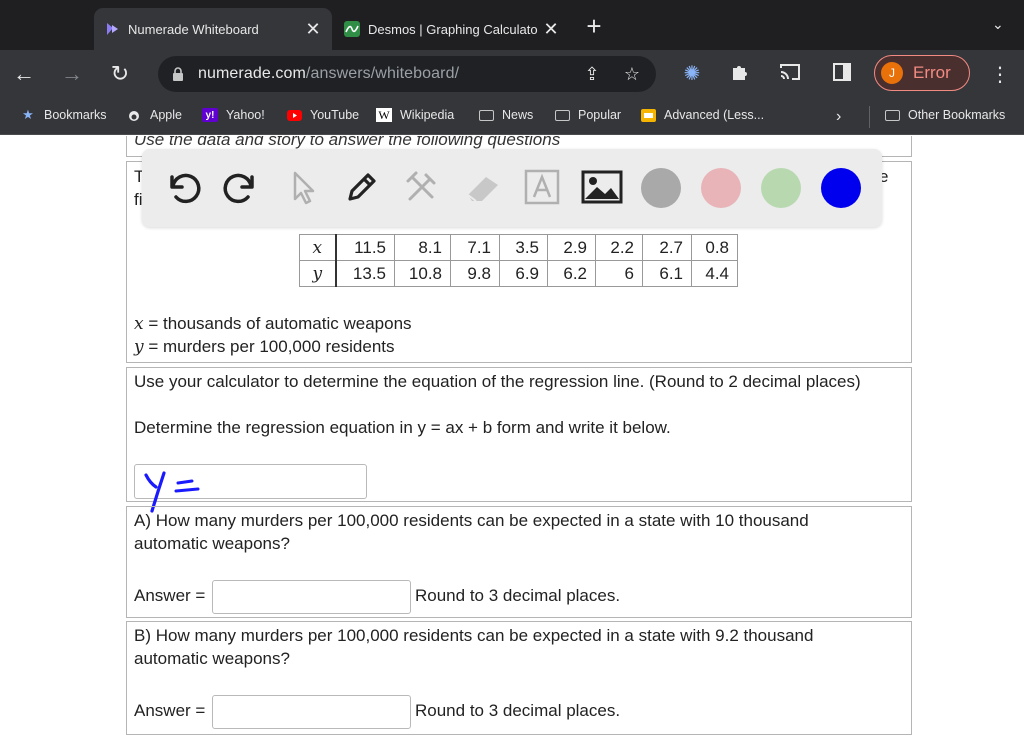 This screenshot has height=742, width=1024. I want to click on tab-title: Numerade Whiteboard, so click(193, 29).